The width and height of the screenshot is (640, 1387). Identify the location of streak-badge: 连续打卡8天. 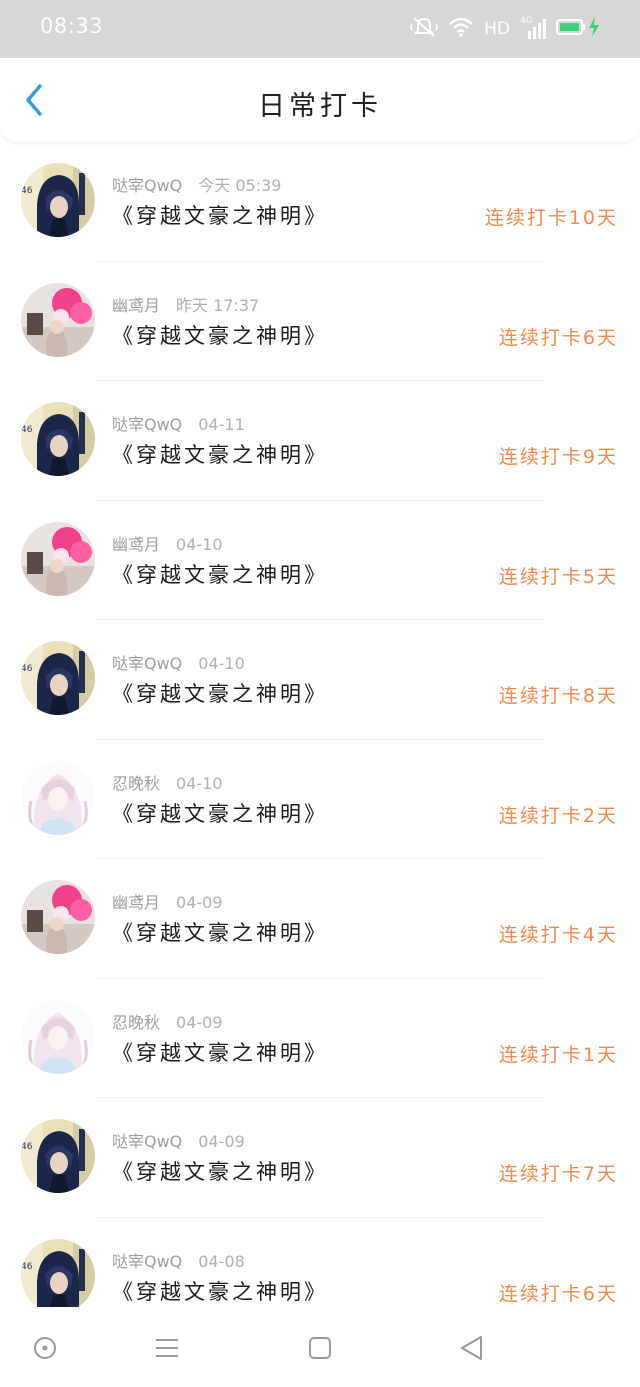
(558, 696).